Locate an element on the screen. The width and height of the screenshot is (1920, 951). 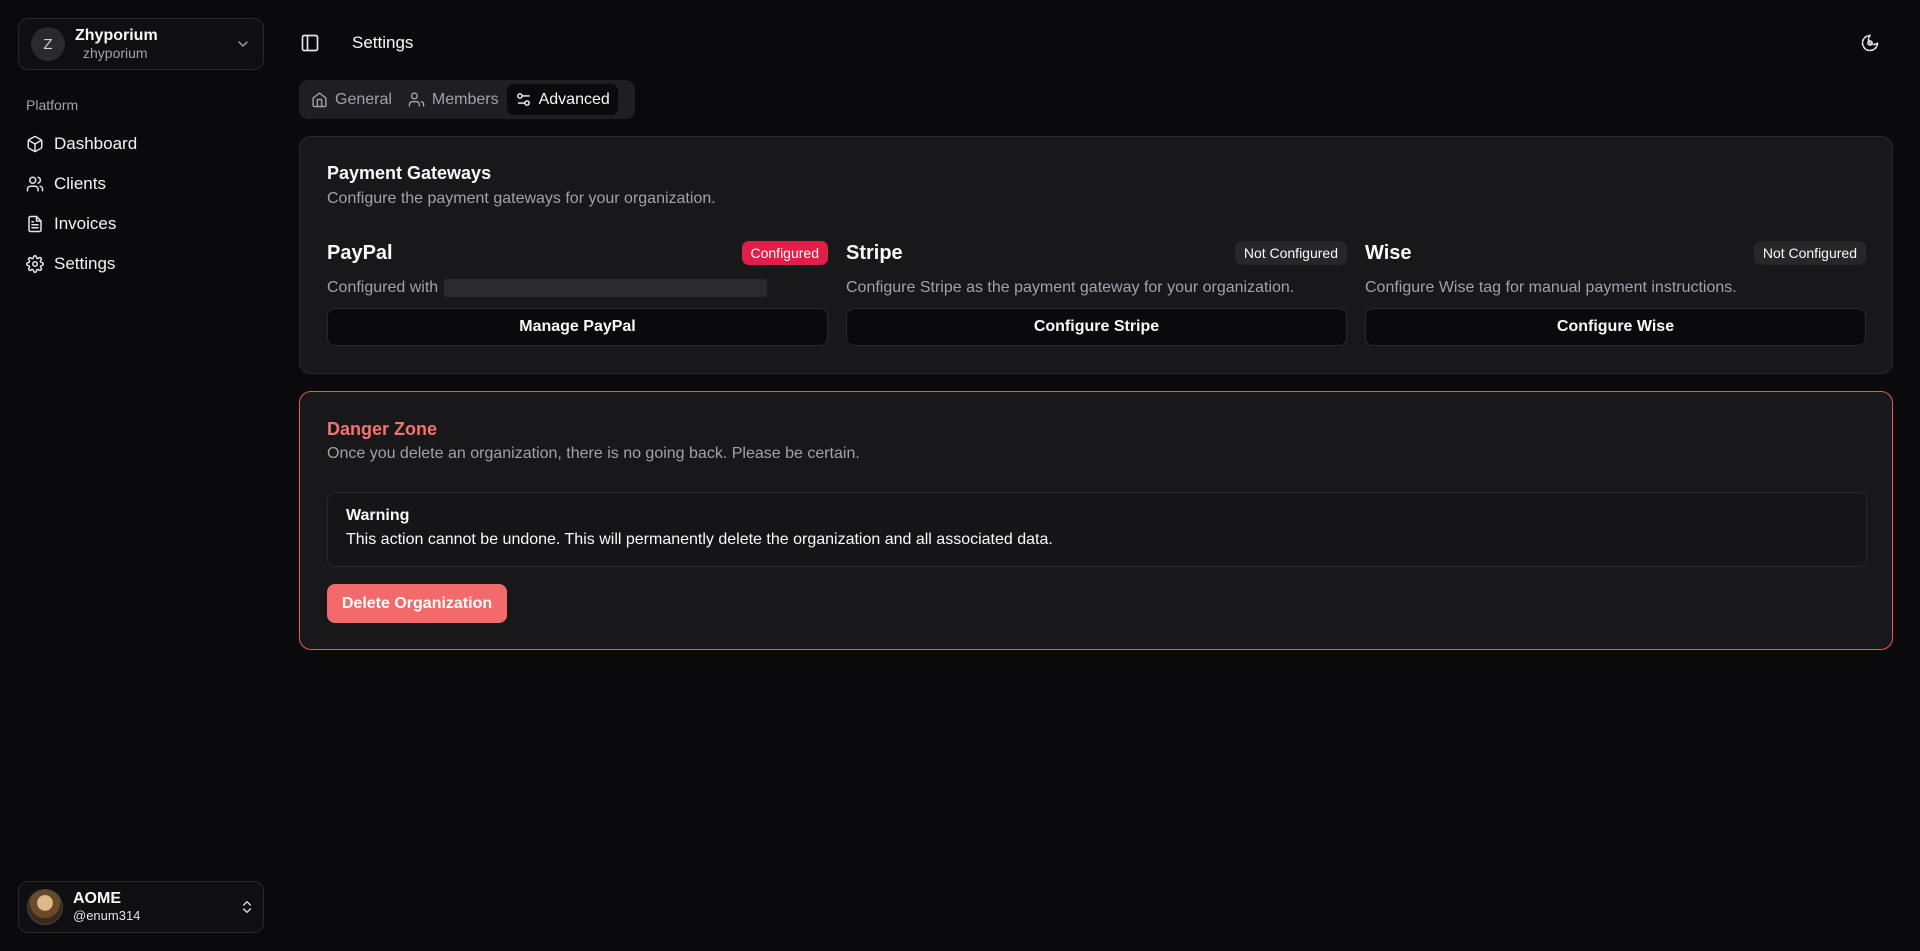
nav-group-label: Platform is located at coordinates (52, 105).